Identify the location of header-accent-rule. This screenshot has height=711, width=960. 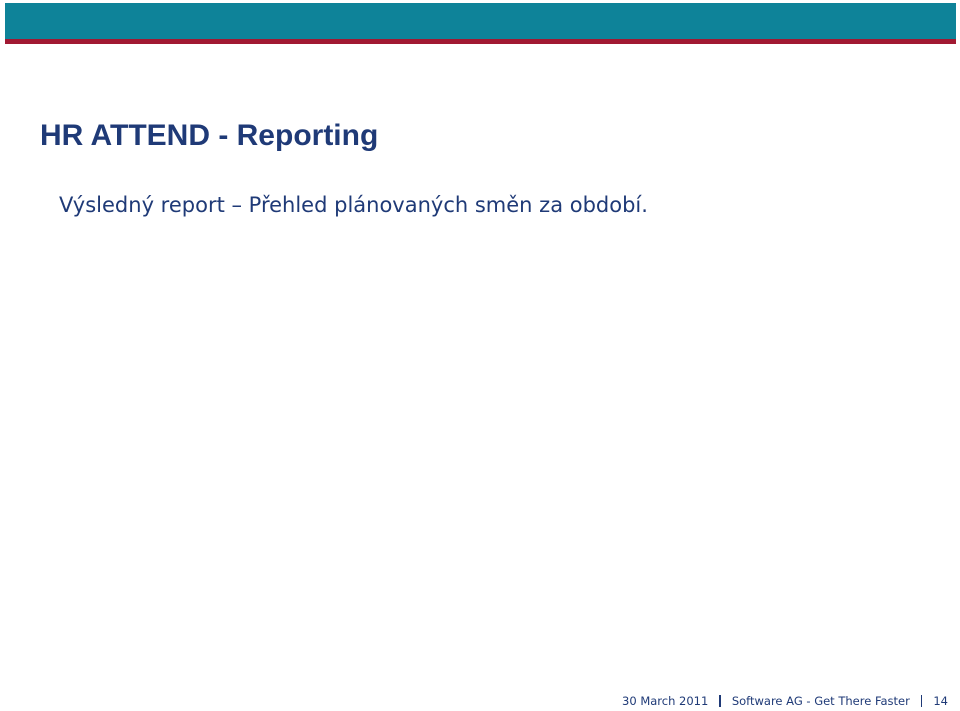
(480, 41).